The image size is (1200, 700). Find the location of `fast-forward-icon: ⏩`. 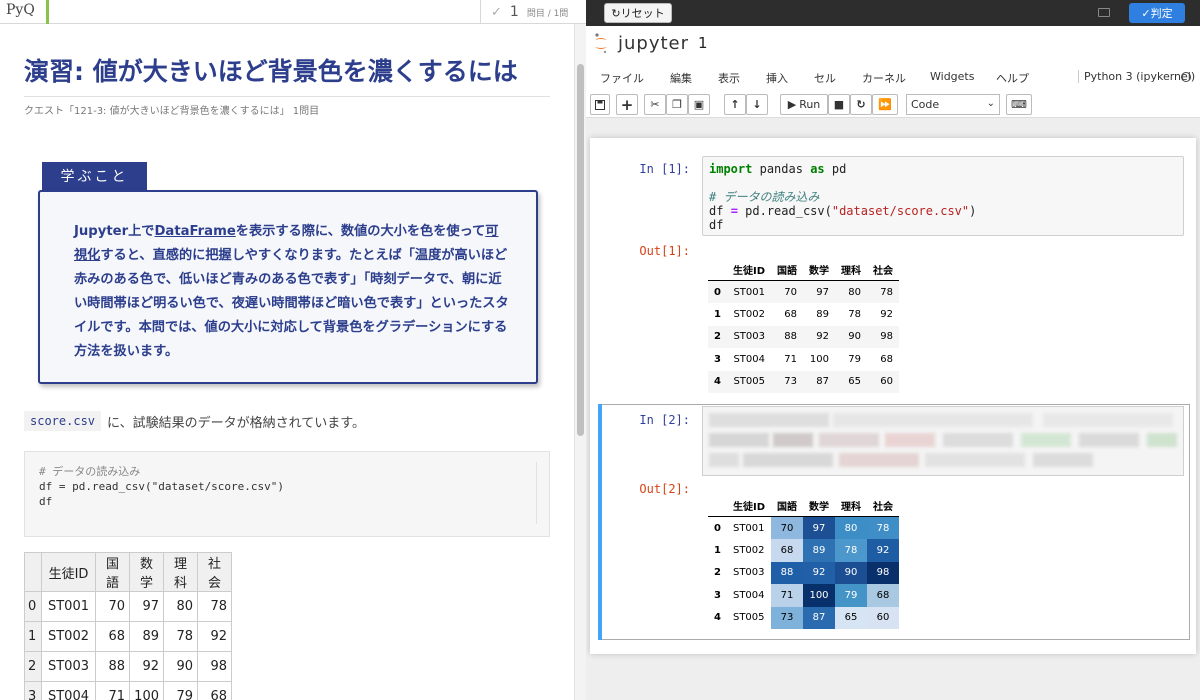

fast-forward-icon: ⏩ is located at coordinates (885, 104).